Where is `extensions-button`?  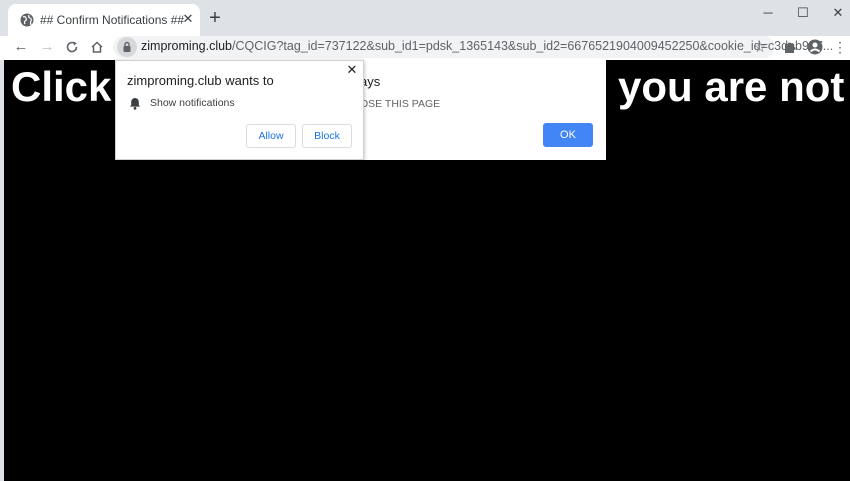
extensions-button is located at coordinates (790, 47).